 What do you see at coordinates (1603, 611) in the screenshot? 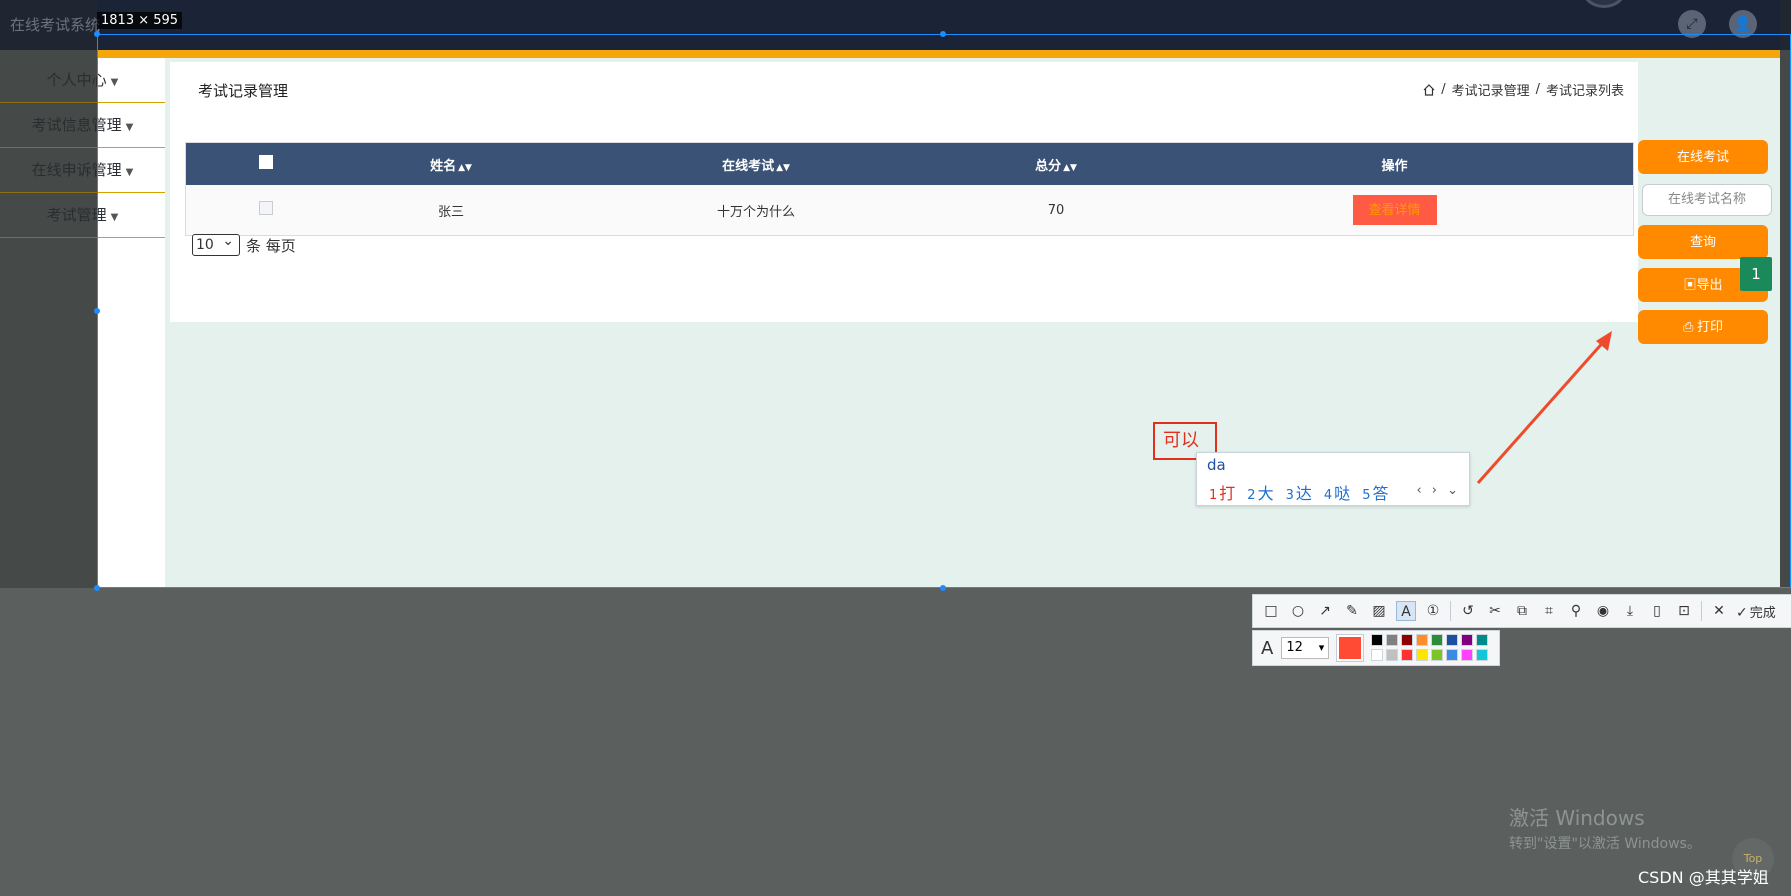
I see `record-icon: ◉` at bounding box center [1603, 611].